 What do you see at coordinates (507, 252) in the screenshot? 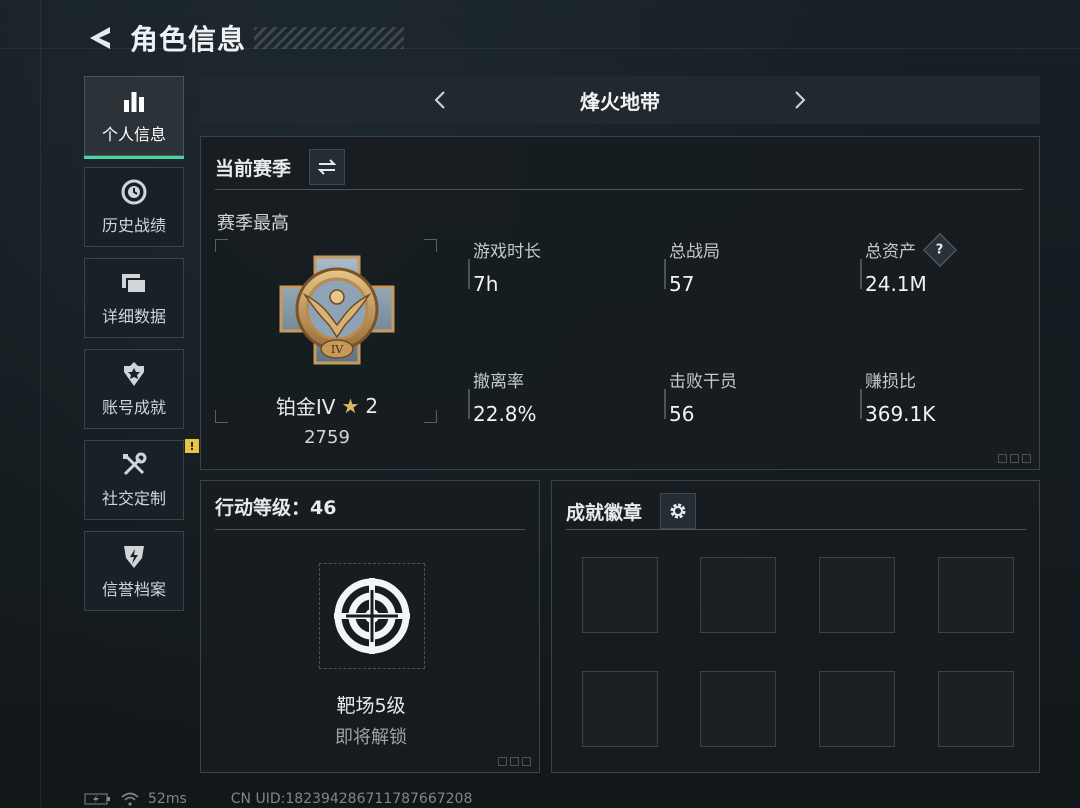
I see `stat-label: 游戏时长` at bounding box center [507, 252].